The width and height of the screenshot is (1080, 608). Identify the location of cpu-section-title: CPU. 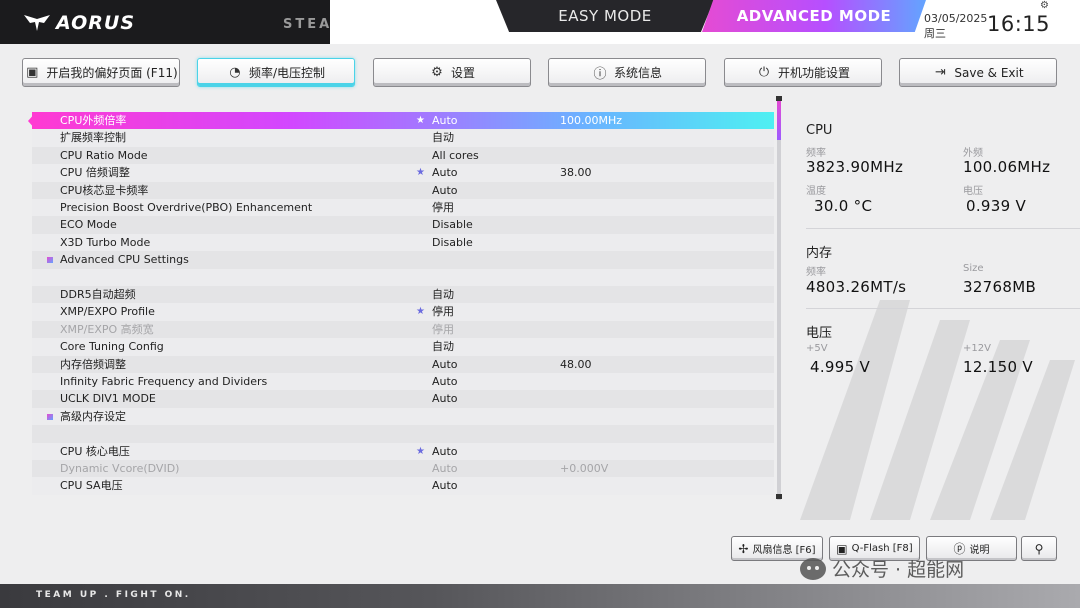
(819, 130).